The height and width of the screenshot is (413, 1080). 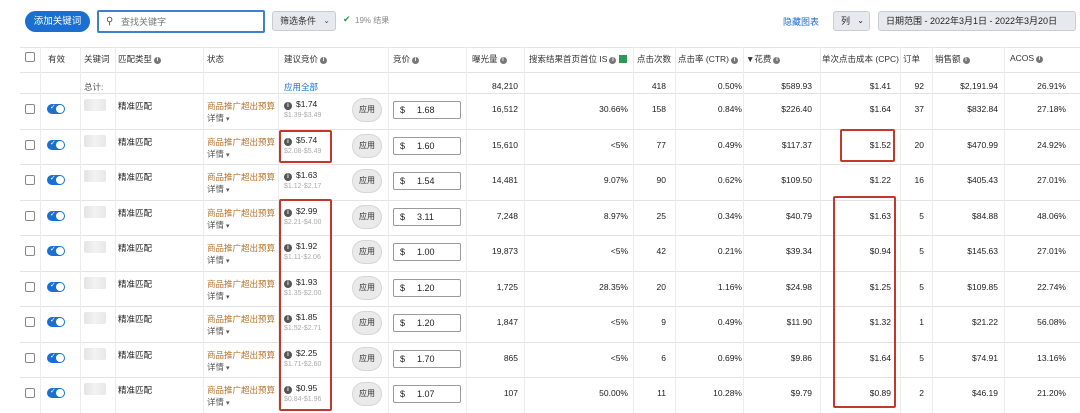 What do you see at coordinates (796, 86) in the screenshot?
I see `totals-spend: $589.93` at bounding box center [796, 86].